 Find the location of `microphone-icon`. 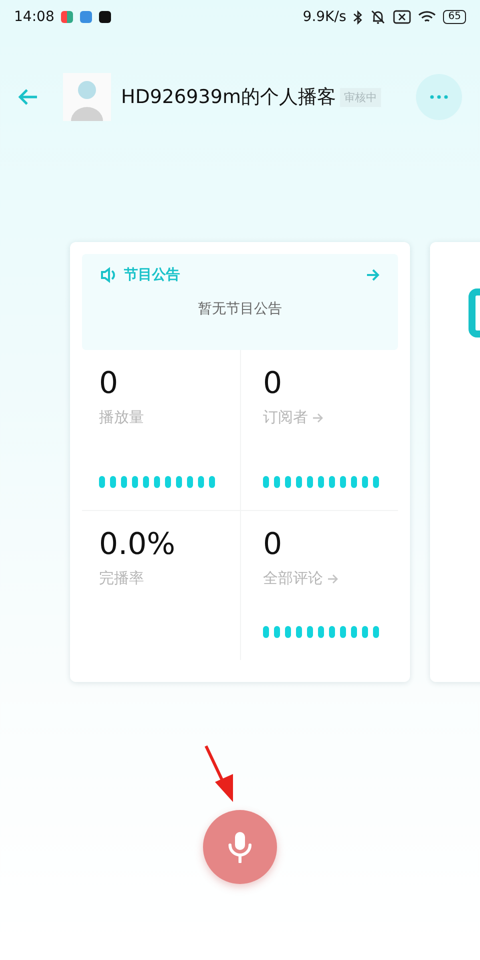

microphone-icon is located at coordinates (240, 847).